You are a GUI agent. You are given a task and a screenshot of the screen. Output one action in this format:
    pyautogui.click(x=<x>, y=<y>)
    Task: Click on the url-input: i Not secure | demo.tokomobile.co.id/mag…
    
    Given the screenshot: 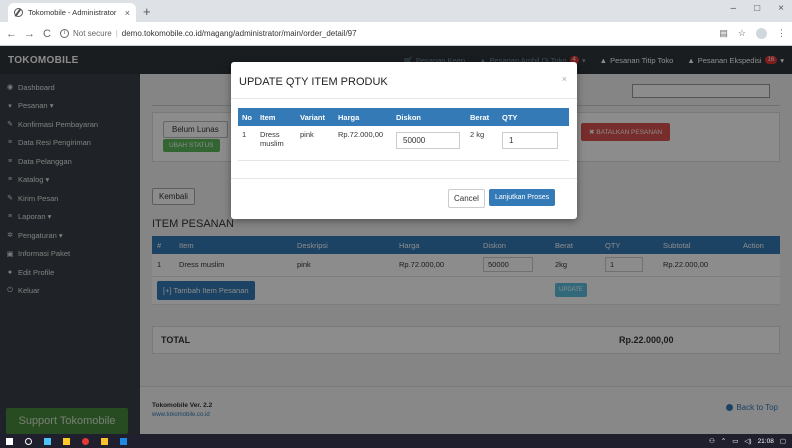 What is the action you would take?
    pyautogui.click(x=385, y=34)
    